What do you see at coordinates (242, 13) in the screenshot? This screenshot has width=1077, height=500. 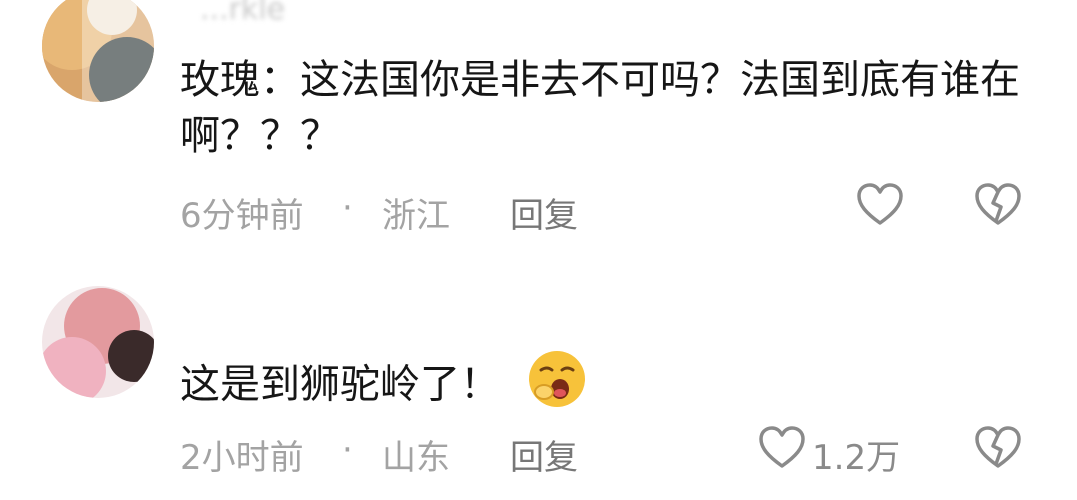 I see `username: ...rkle` at bounding box center [242, 13].